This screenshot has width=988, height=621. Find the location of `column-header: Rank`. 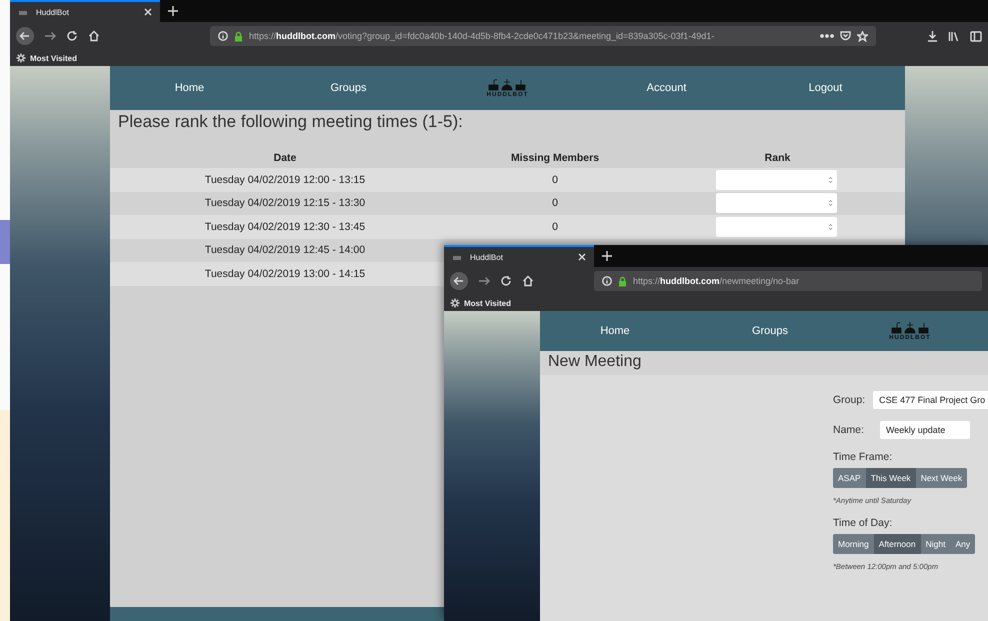

column-header: Rank is located at coordinates (777, 158).